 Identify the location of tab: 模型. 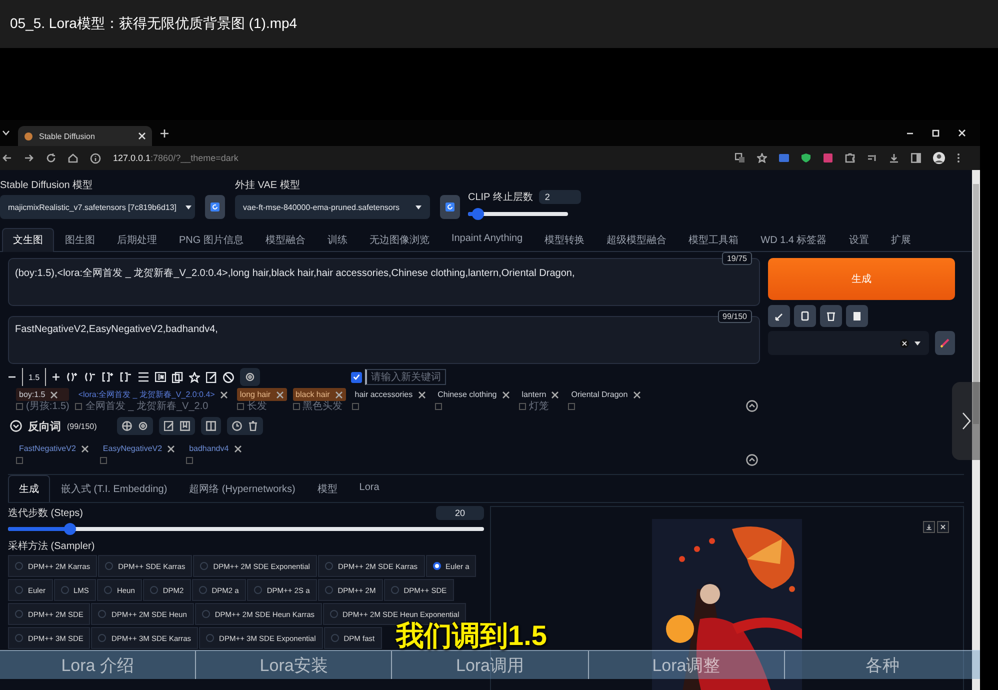
(327, 488).